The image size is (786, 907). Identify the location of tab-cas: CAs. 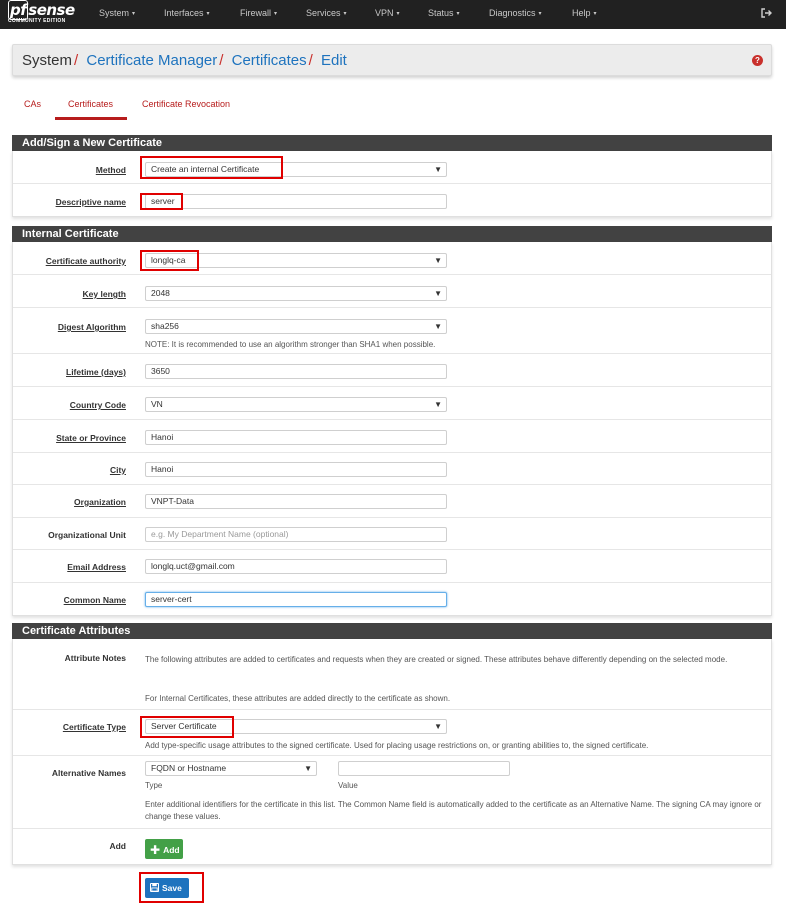
(32, 104).